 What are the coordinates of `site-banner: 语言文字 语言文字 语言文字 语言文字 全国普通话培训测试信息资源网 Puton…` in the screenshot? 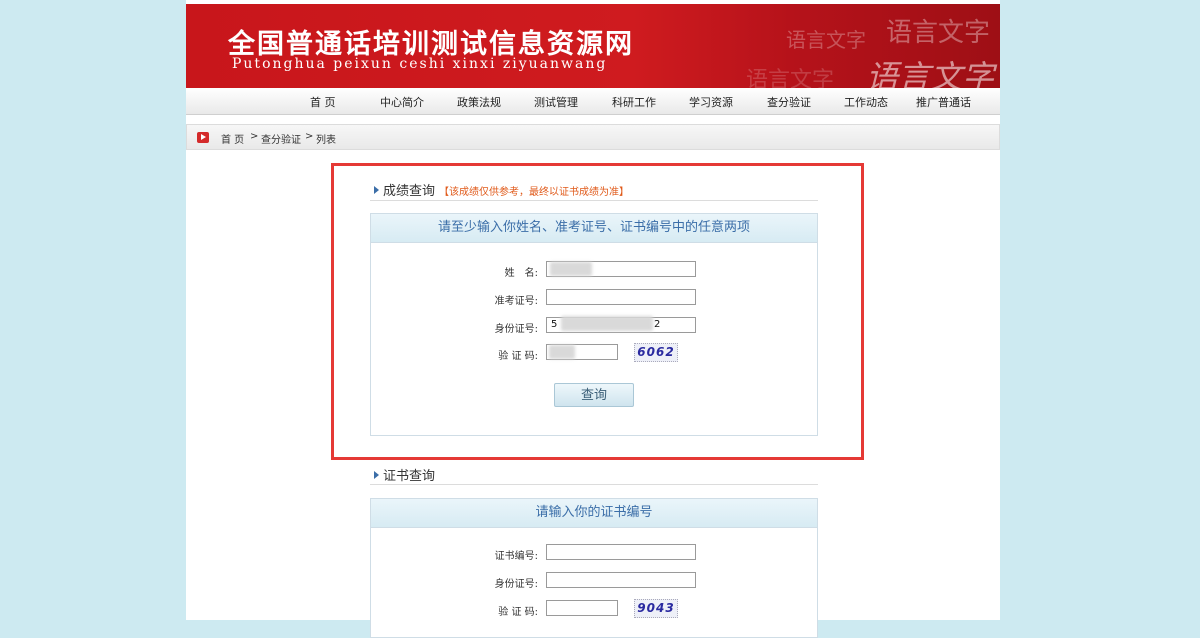 It's located at (593, 46).